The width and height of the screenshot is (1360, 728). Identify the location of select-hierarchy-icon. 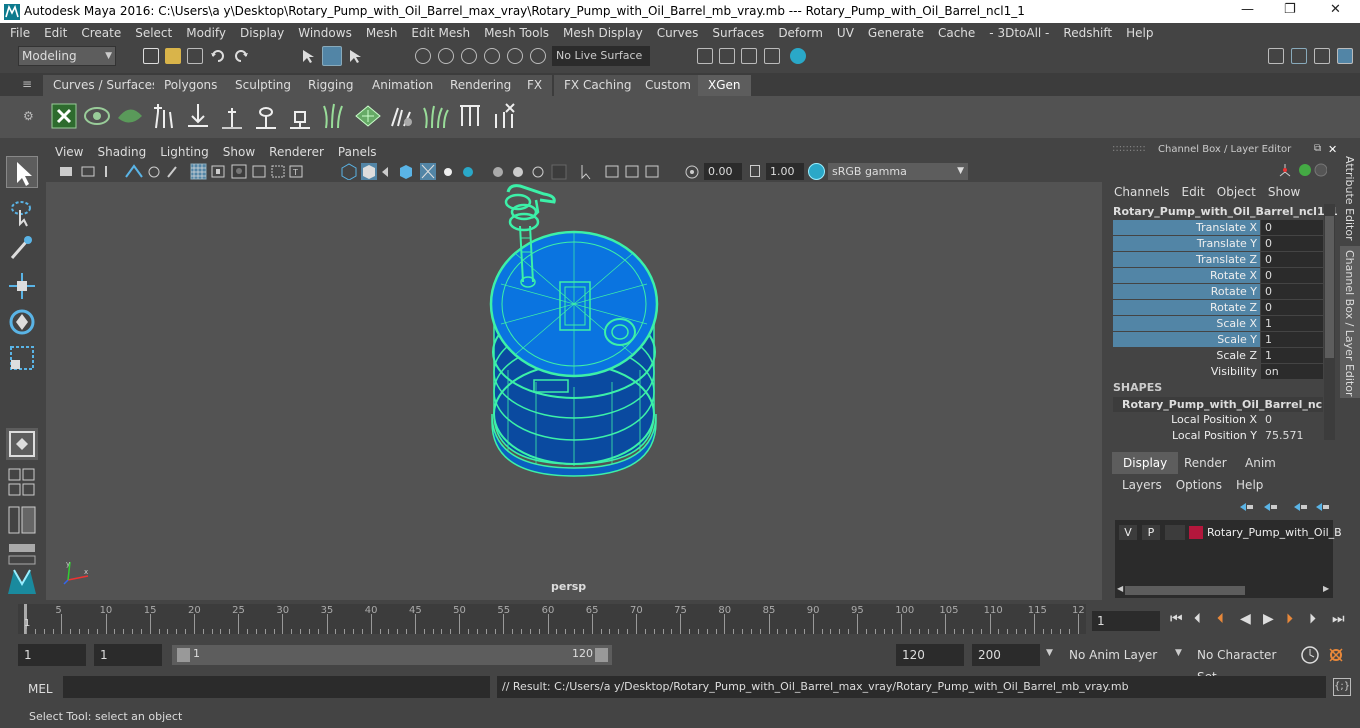
(308, 56).